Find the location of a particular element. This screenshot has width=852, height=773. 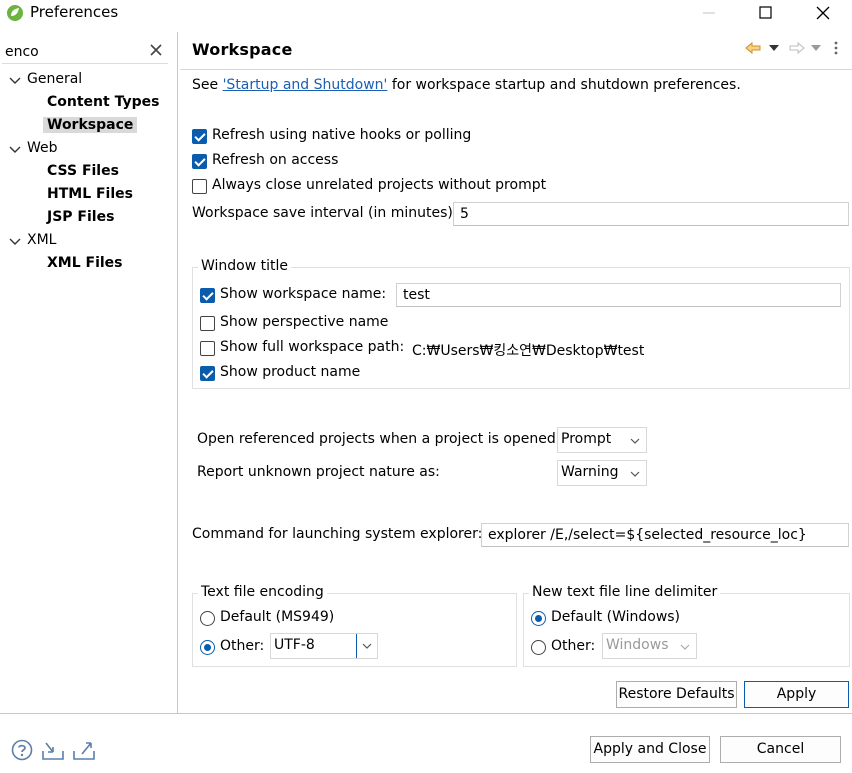

restore-defaults-button: Restore Defaults is located at coordinates (676, 694).